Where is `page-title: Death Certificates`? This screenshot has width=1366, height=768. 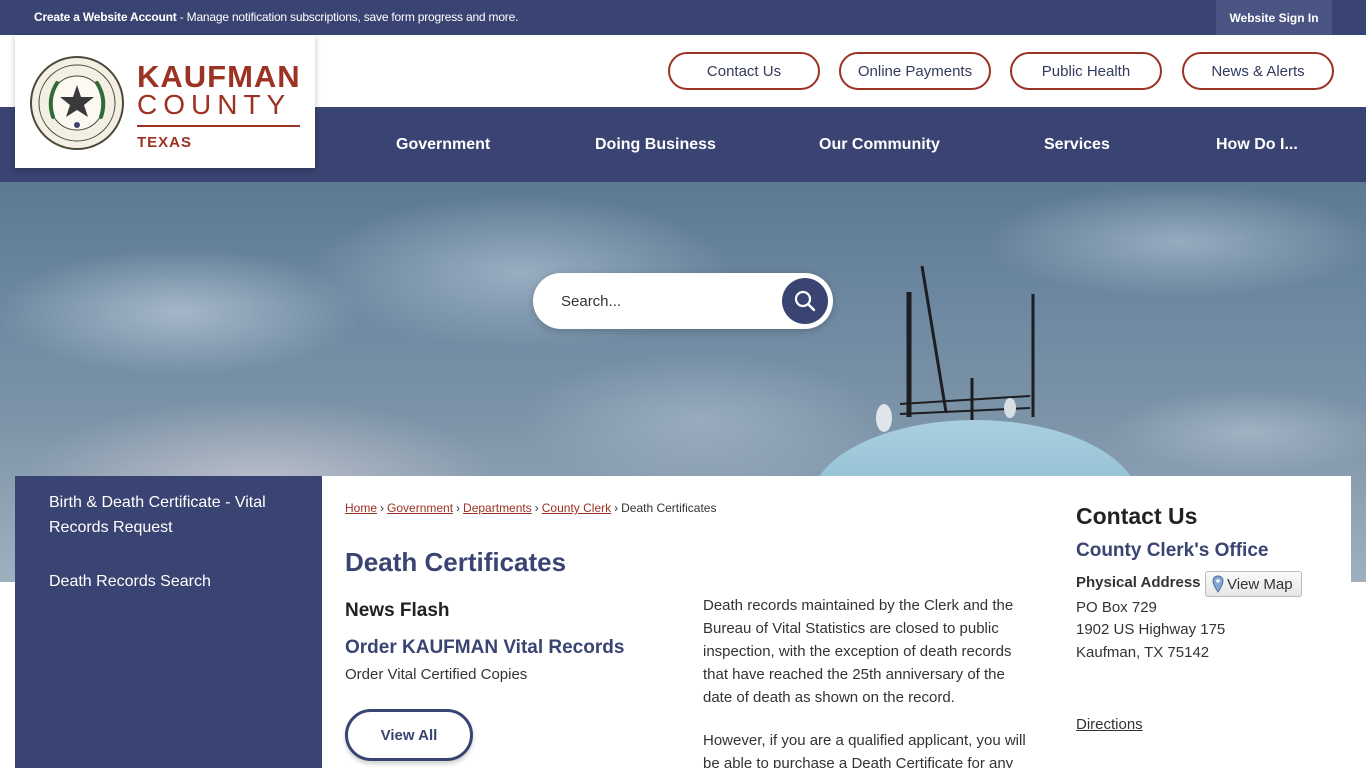
page-title: Death Certificates is located at coordinates (456, 562).